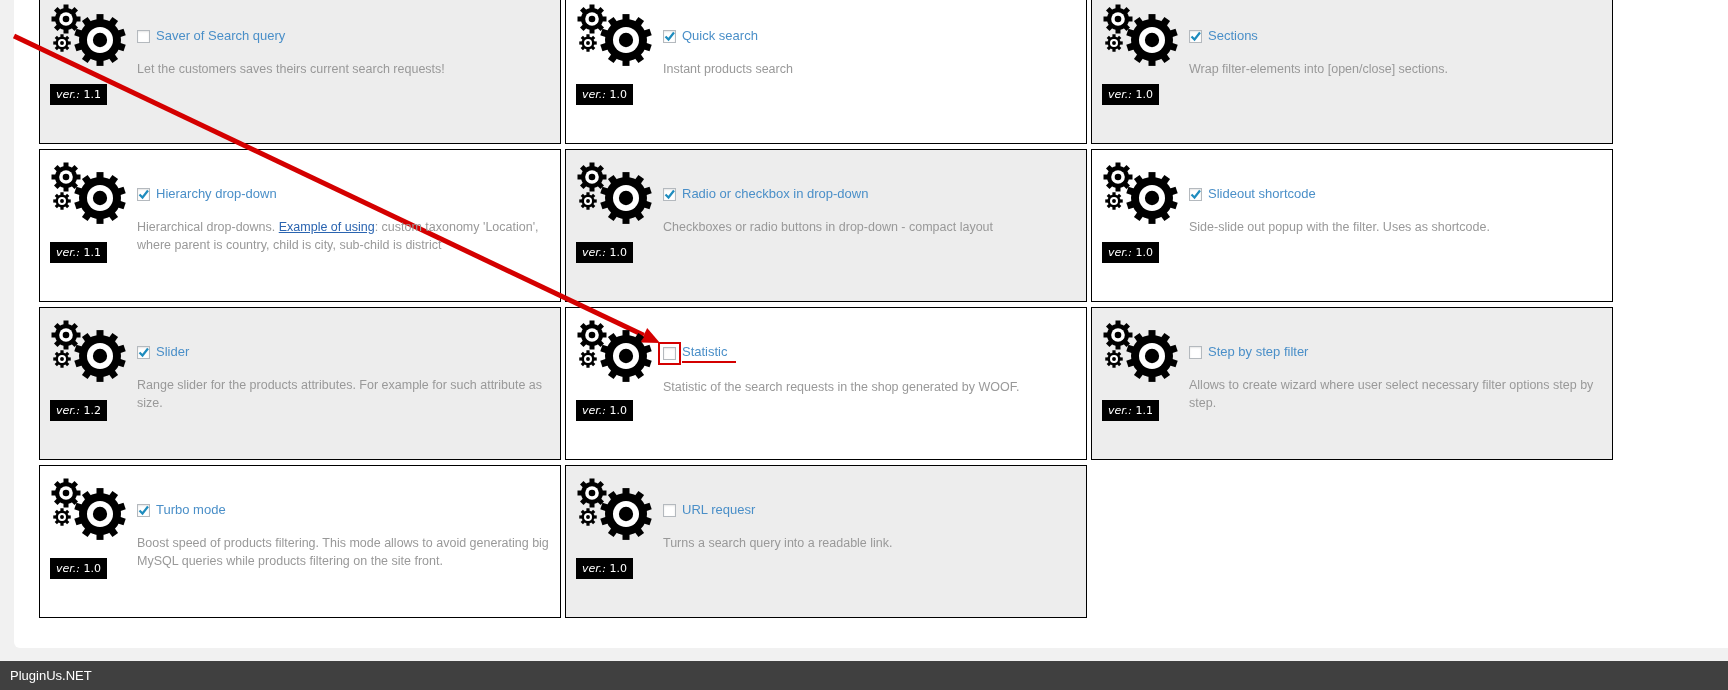 Image resolution: width=1728 pixels, height=690 pixels. Describe the element at coordinates (343, 552) in the screenshot. I see `extension-description: Boost speed of products filtering. This mode allows to avoid generating big MySQL queries while products filtering on the site front.` at that location.